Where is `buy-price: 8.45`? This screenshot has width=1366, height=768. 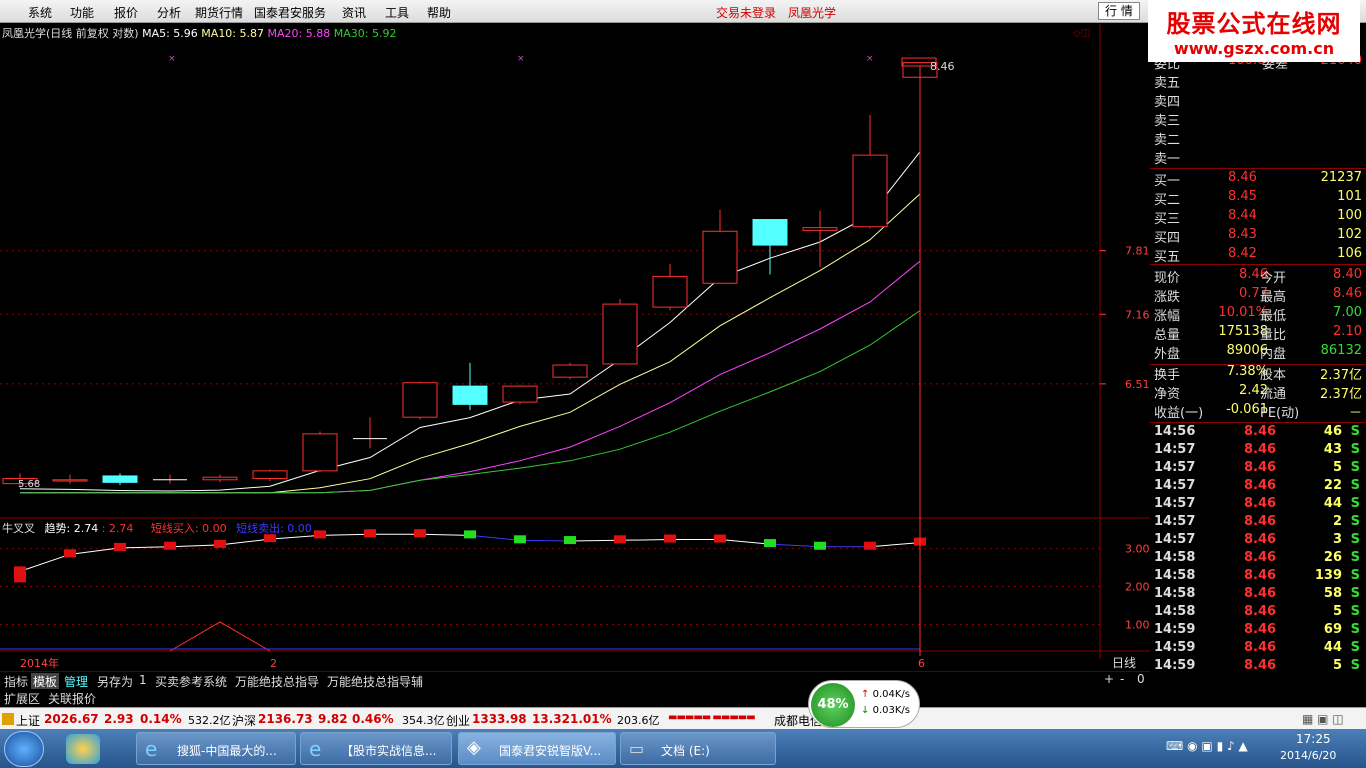
buy-price: 8.45 is located at coordinates (1242, 196).